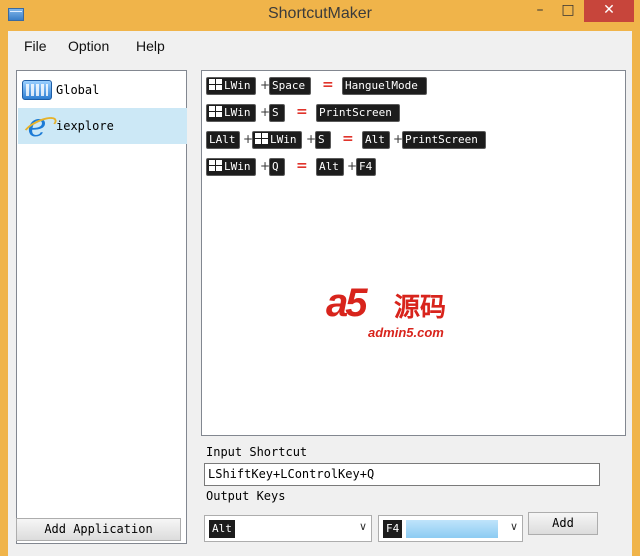 This screenshot has width=640, height=556. What do you see at coordinates (85, 126) in the screenshot?
I see `application-label: iexplore` at bounding box center [85, 126].